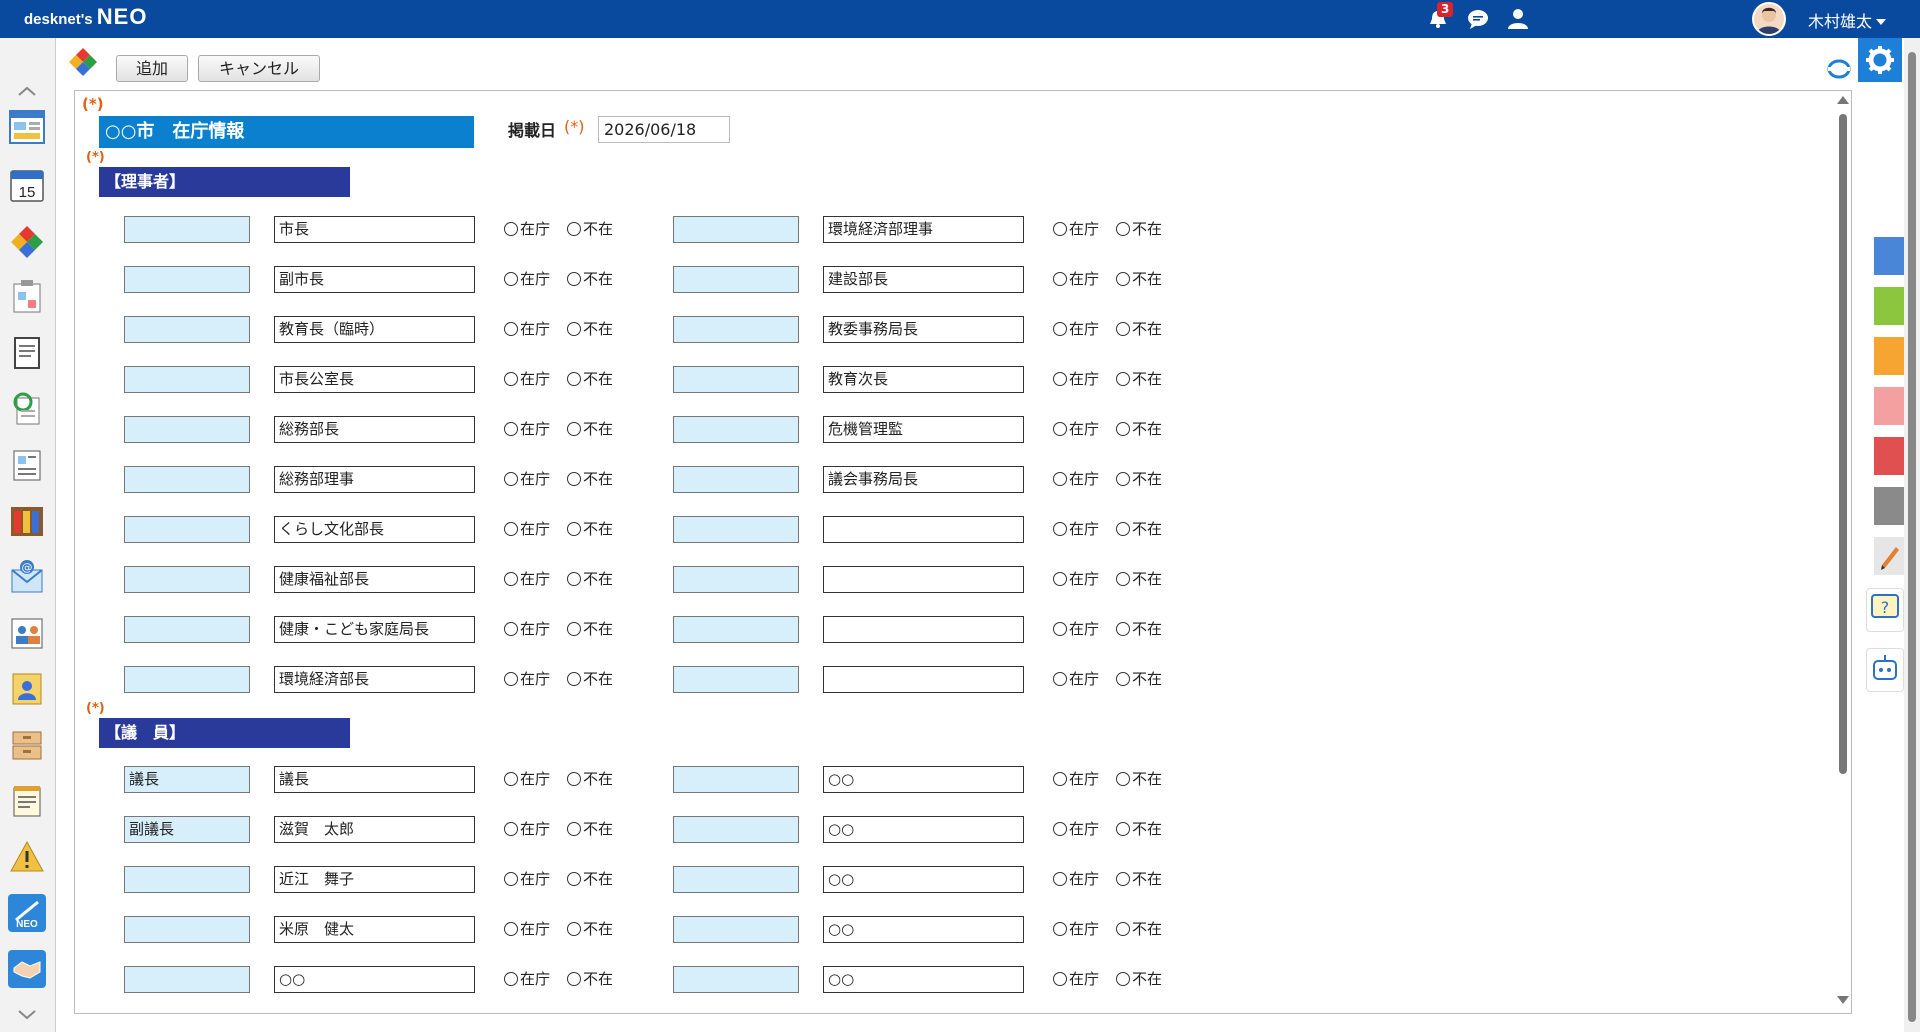  What do you see at coordinates (374, 479) in the screenshot?
I see `name-field-left: 総務部理事` at bounding box center [374, 479].